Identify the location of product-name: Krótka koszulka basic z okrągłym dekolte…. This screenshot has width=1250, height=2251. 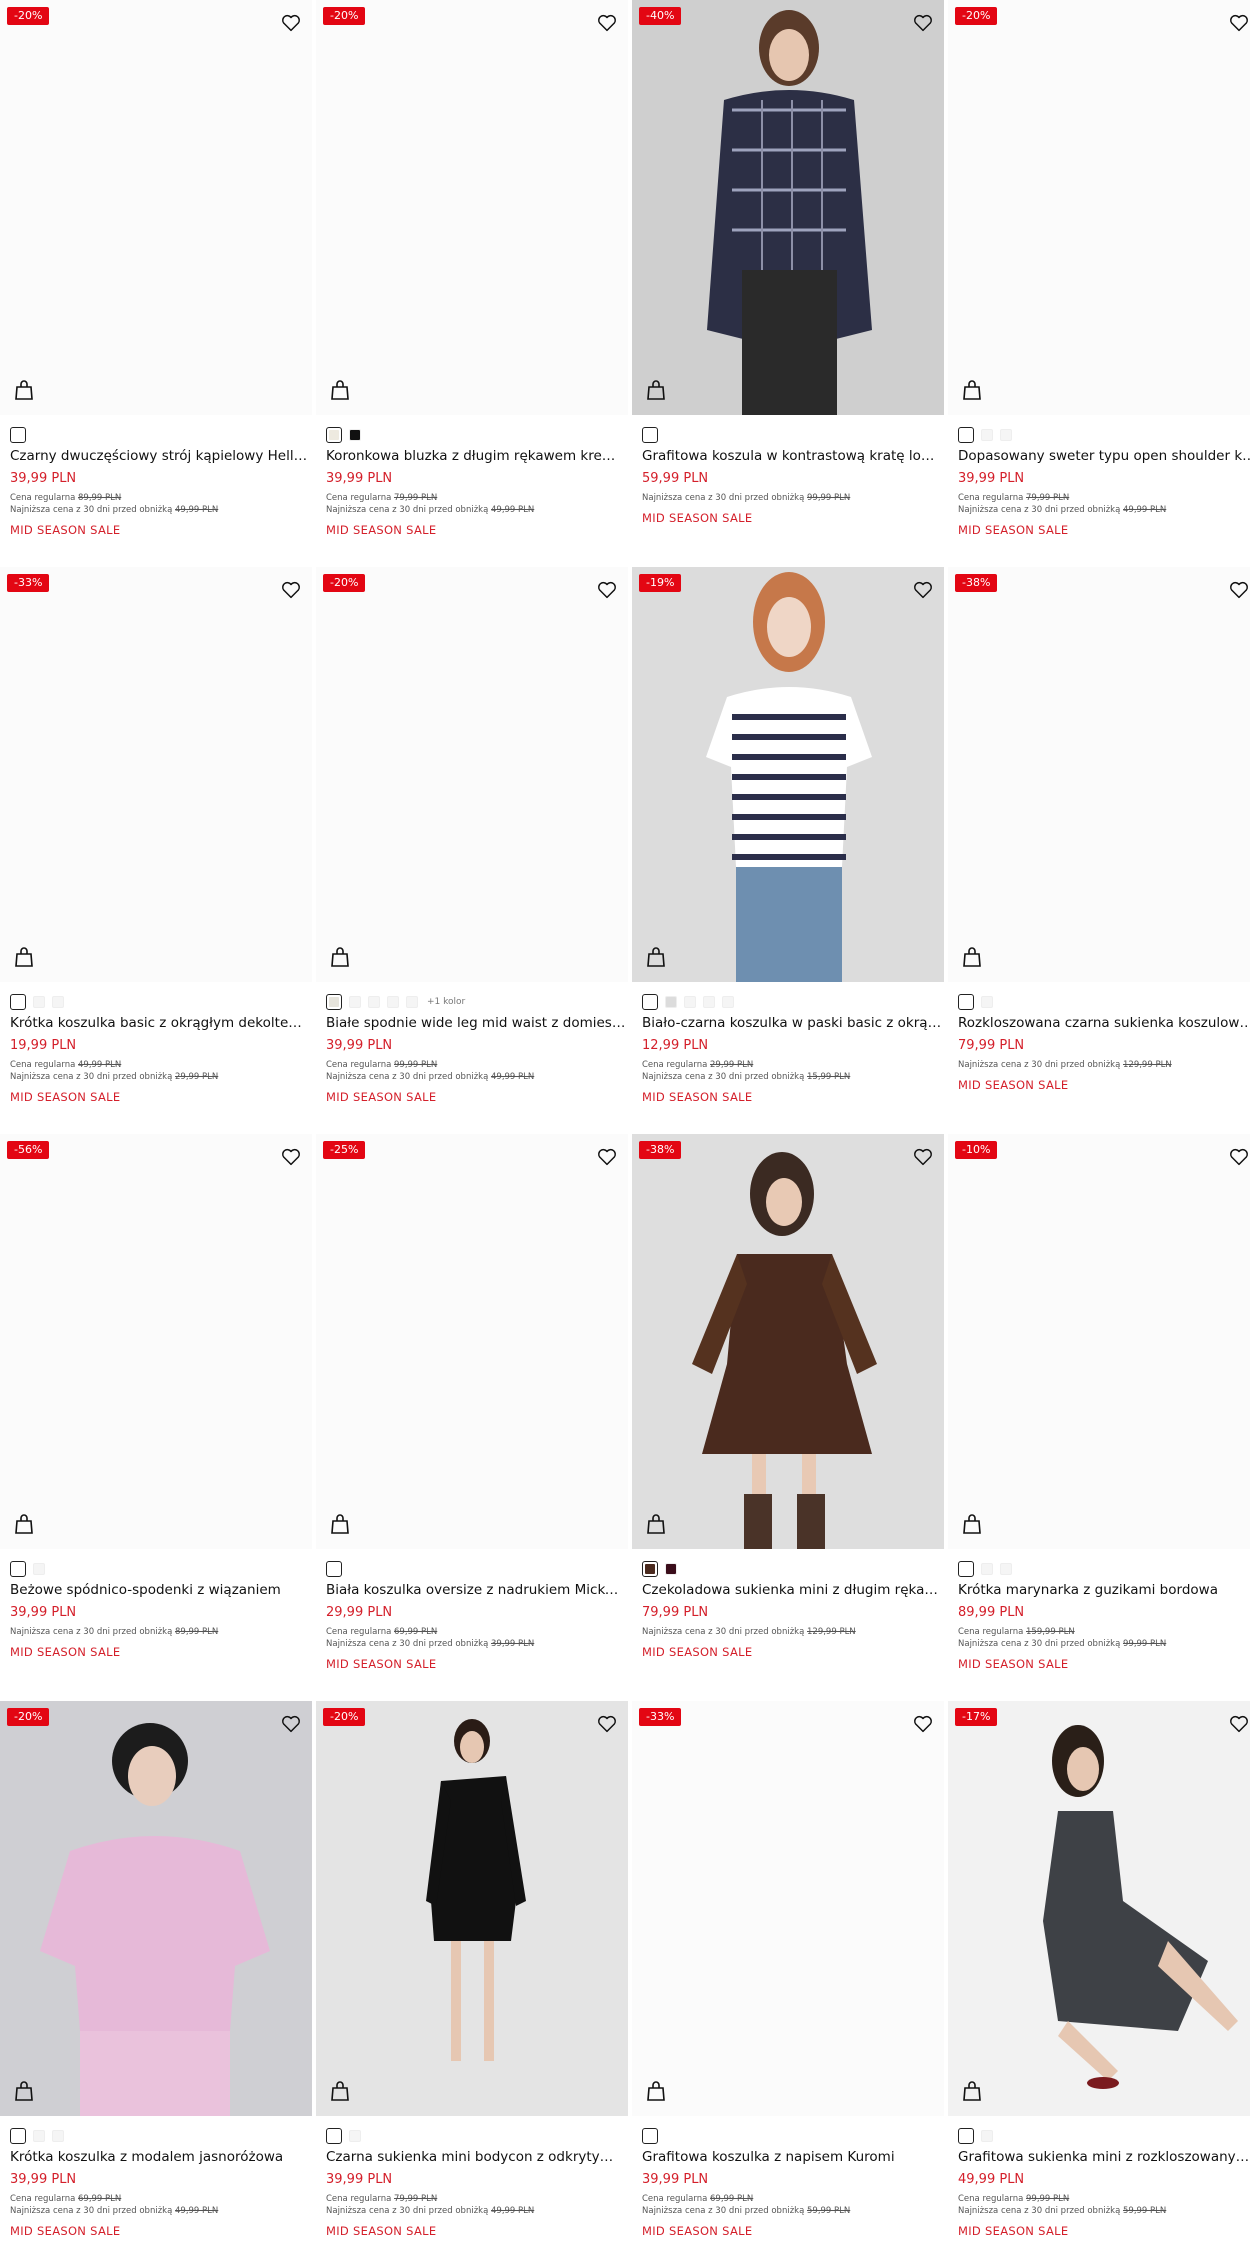
(160, 1023).